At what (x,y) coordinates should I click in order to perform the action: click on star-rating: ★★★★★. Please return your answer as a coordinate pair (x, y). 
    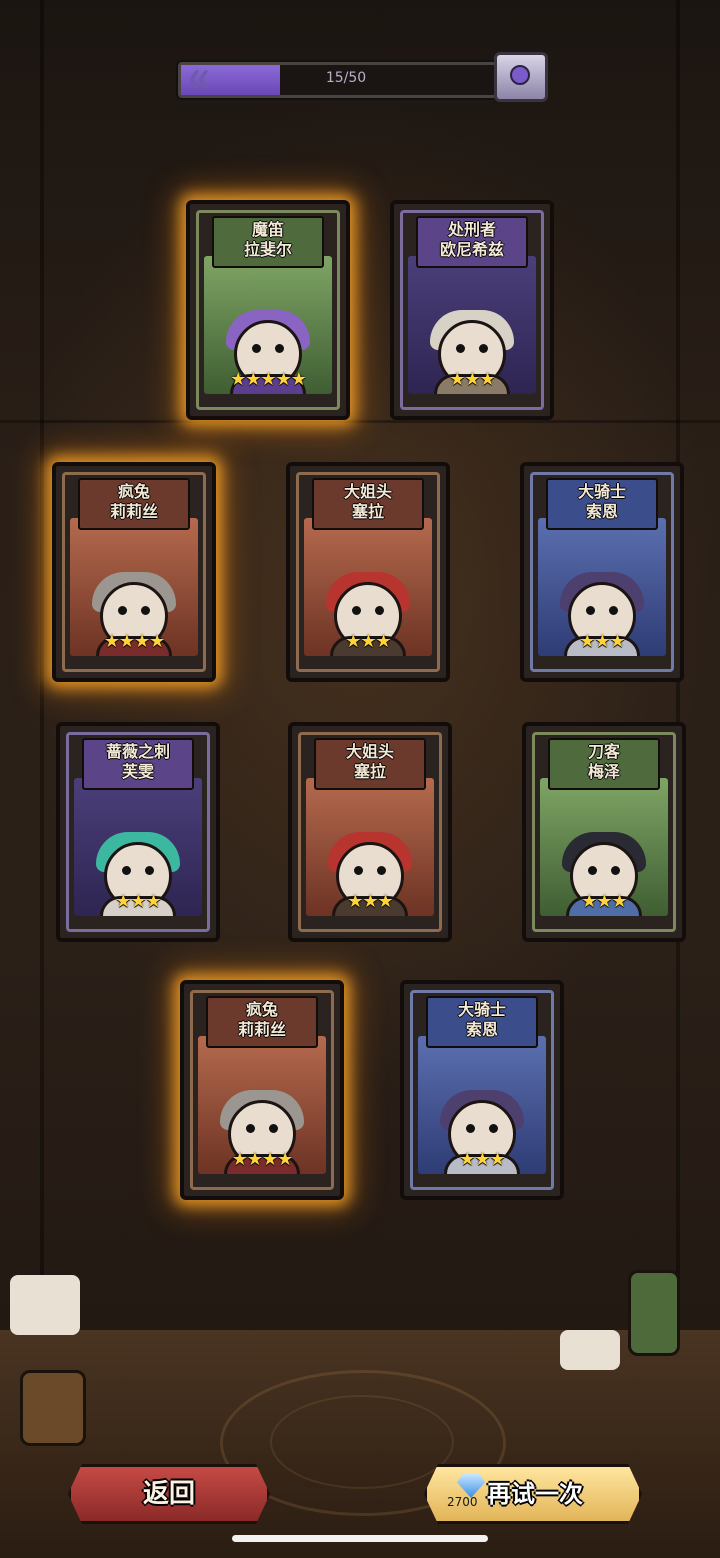
    Looking at the image, I should click on (268, 379).